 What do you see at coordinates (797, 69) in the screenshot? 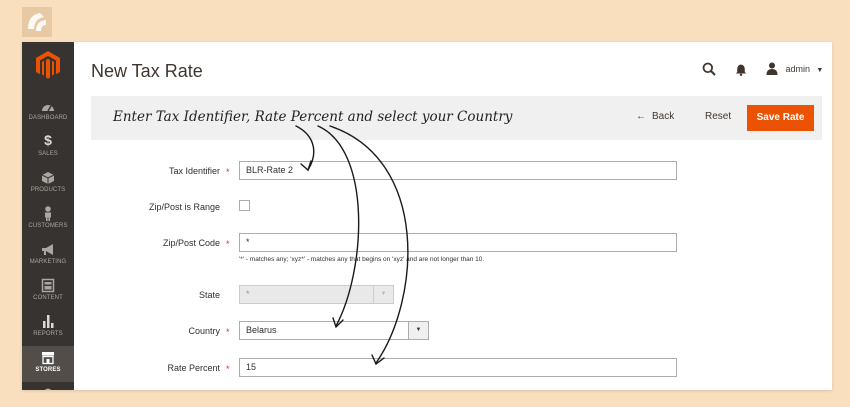
I see `user-name: admin` at bounding box center [797, 69].